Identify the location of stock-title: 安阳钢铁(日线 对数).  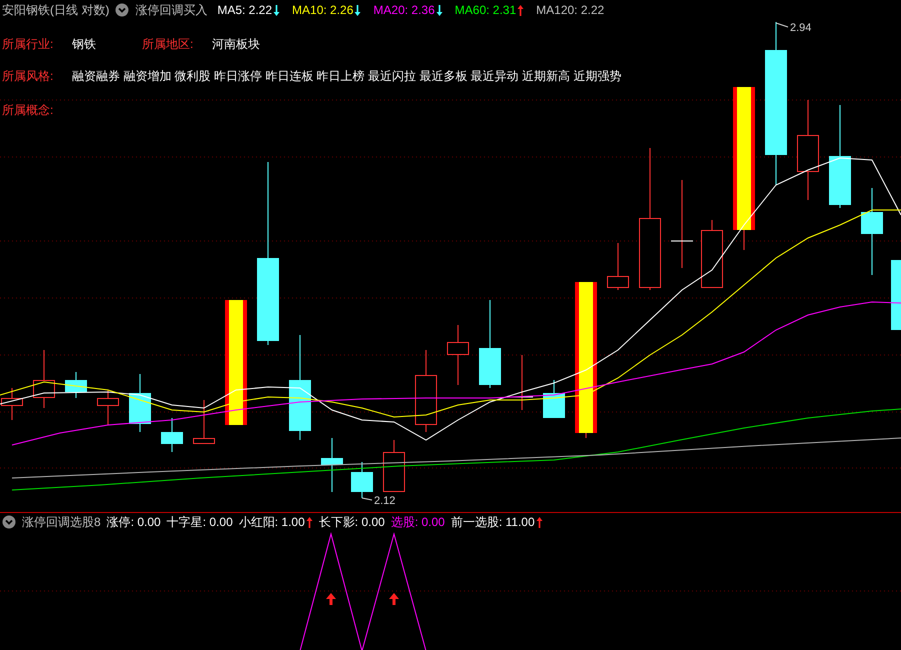
(56, 10).